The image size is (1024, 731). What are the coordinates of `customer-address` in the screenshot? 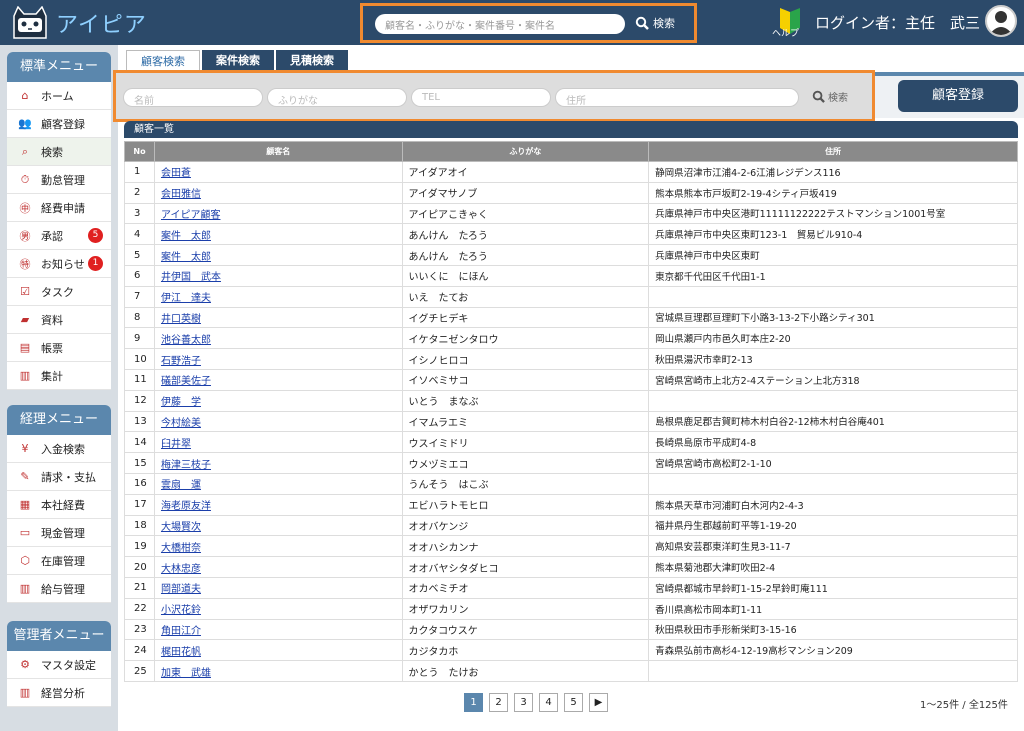 It's located at (833, 483).